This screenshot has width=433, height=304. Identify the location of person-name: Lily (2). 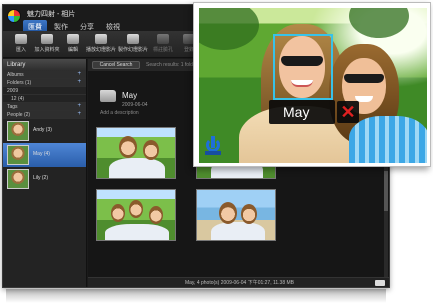
(41, 178).